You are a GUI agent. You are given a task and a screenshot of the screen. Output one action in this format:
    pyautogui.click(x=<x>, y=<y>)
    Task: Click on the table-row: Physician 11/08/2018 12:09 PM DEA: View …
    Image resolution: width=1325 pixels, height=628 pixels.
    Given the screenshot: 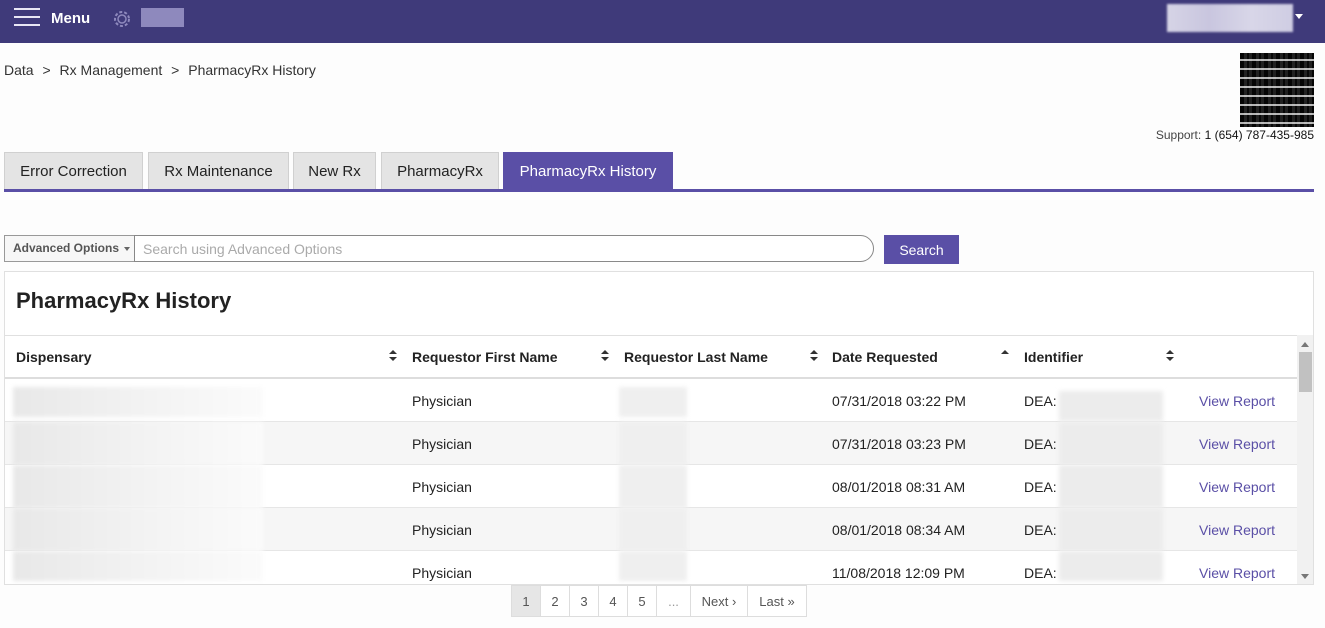 What is the action you would take?
    pyautogui.click(x=651, y=567)
    